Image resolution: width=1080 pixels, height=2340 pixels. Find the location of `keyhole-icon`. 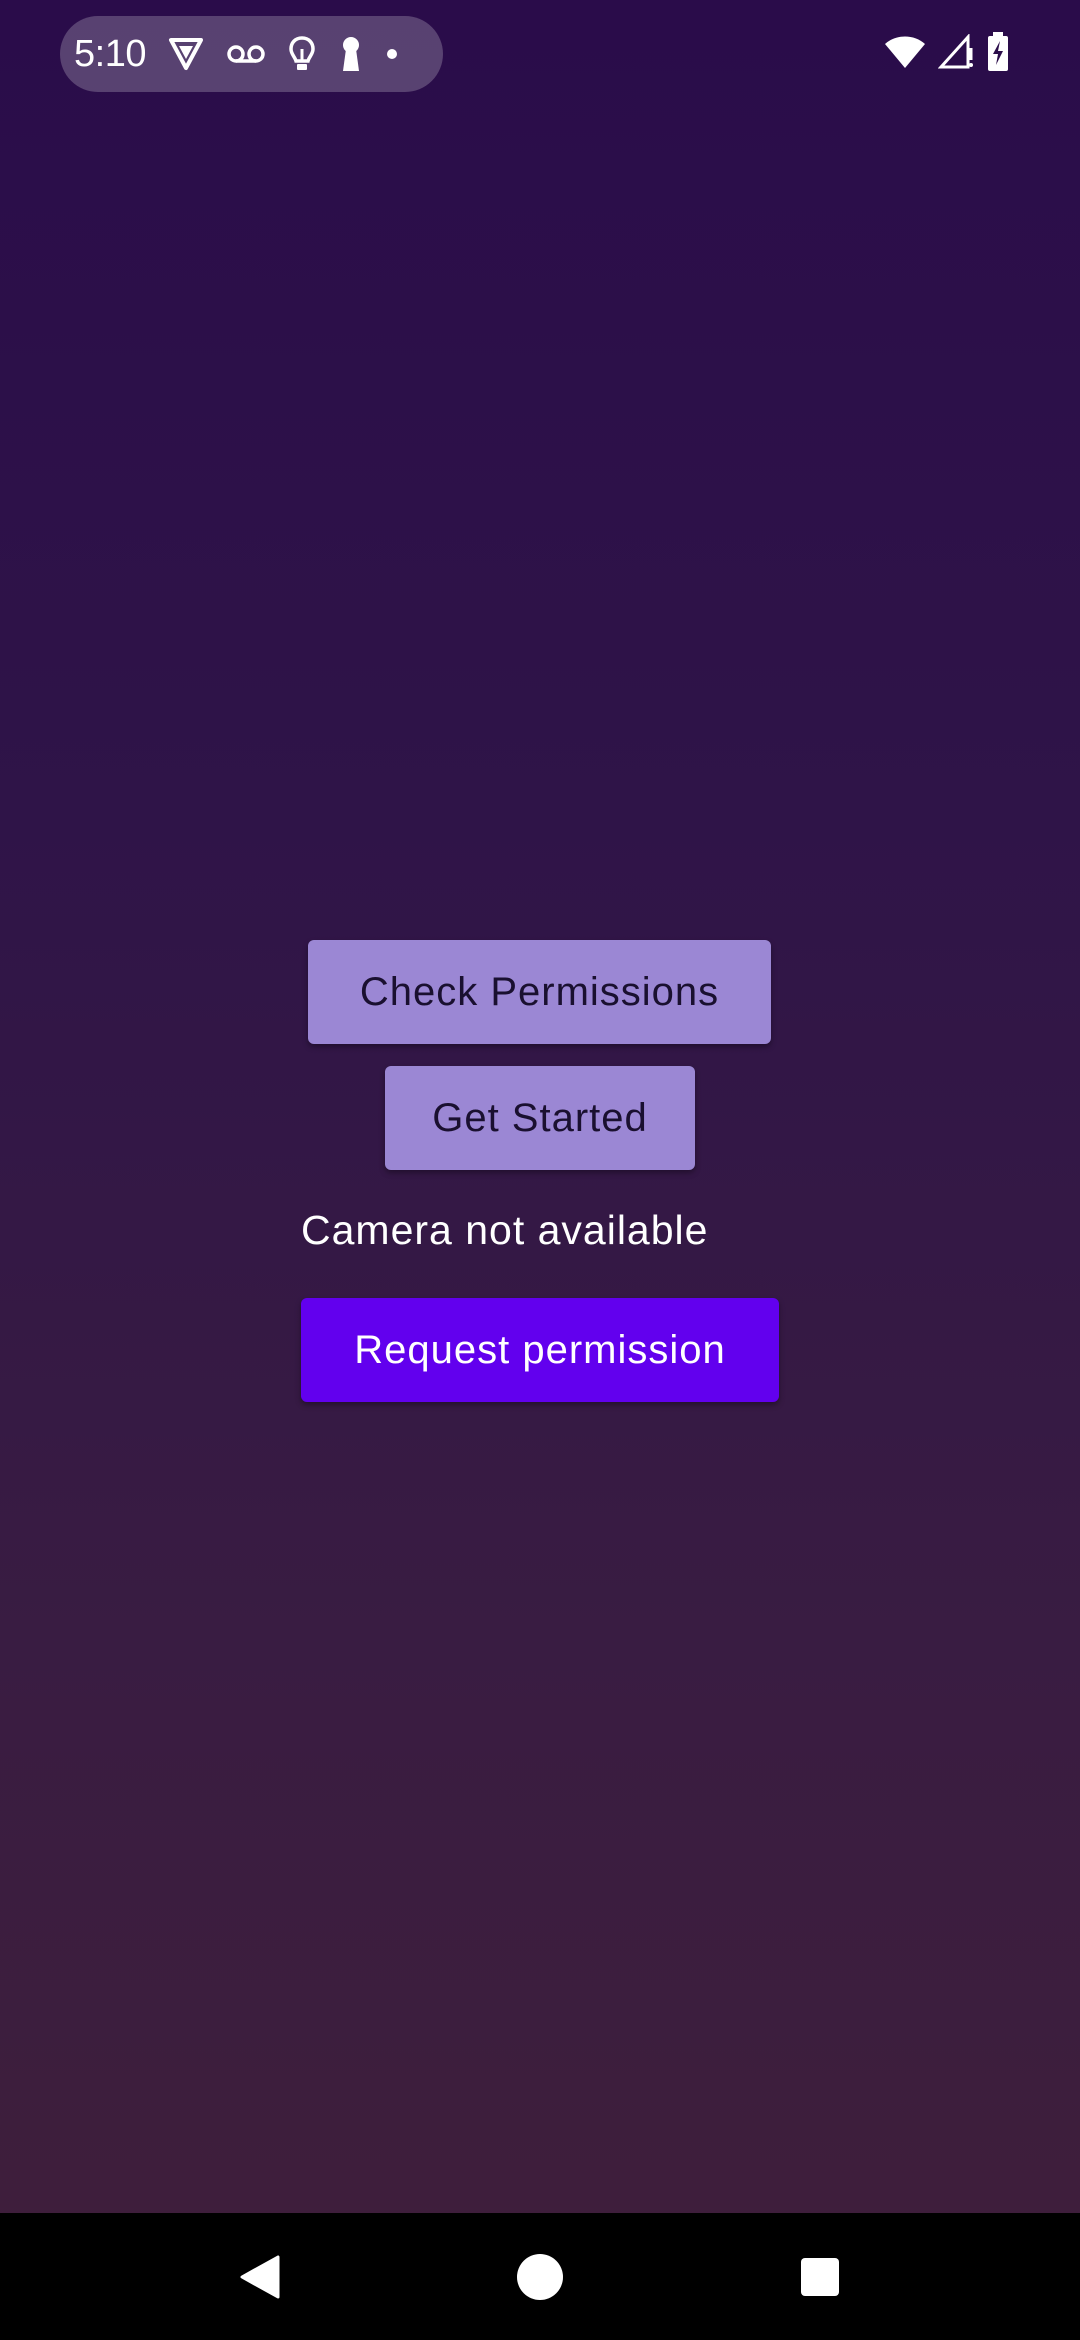

keyhole-icon is located at coordinates (351, 54).